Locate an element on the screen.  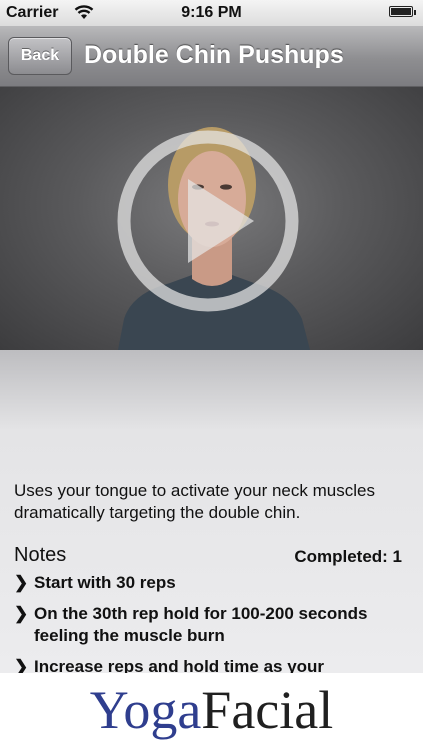
list-item: ❯ Increase reps and hold time as your is located at coordinates (214, 664).